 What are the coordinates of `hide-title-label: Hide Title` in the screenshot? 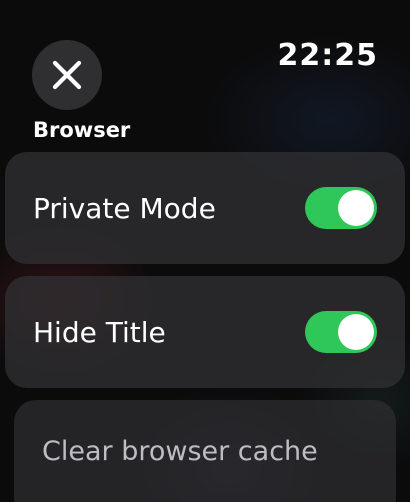 It's located at (99, 332).